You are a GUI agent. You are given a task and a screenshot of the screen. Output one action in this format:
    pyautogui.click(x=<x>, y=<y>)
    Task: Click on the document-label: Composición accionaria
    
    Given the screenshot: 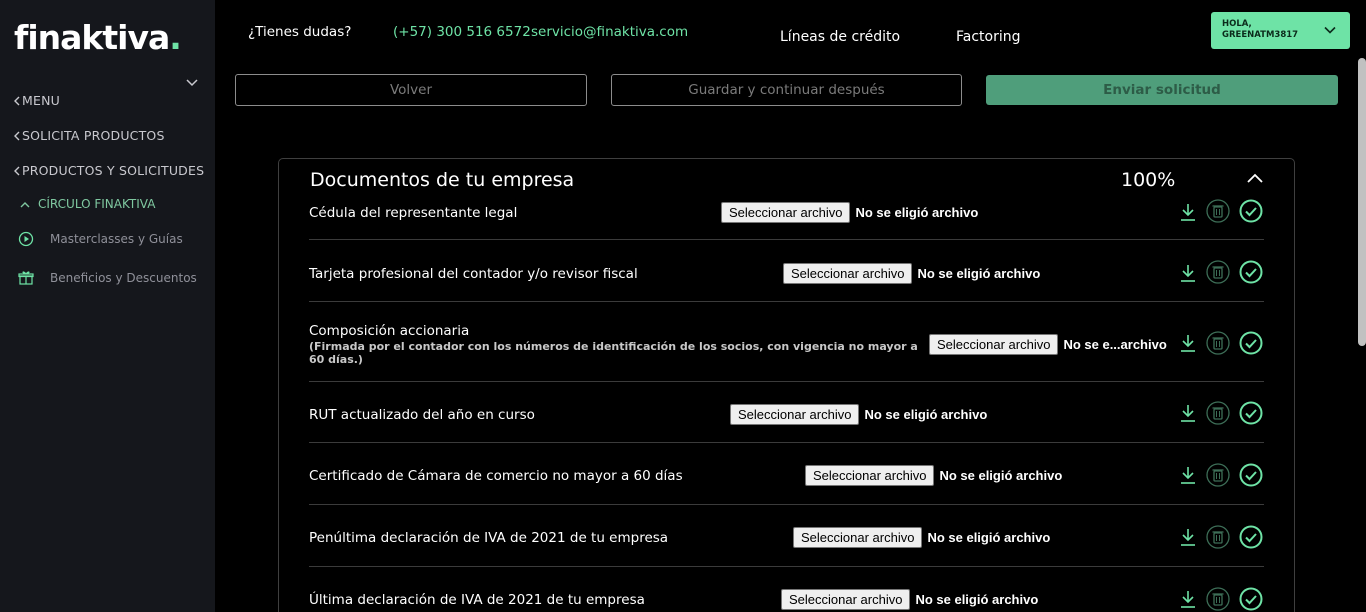 What is the action you would take?
    pyautogui.click(x=389, y=331)
    